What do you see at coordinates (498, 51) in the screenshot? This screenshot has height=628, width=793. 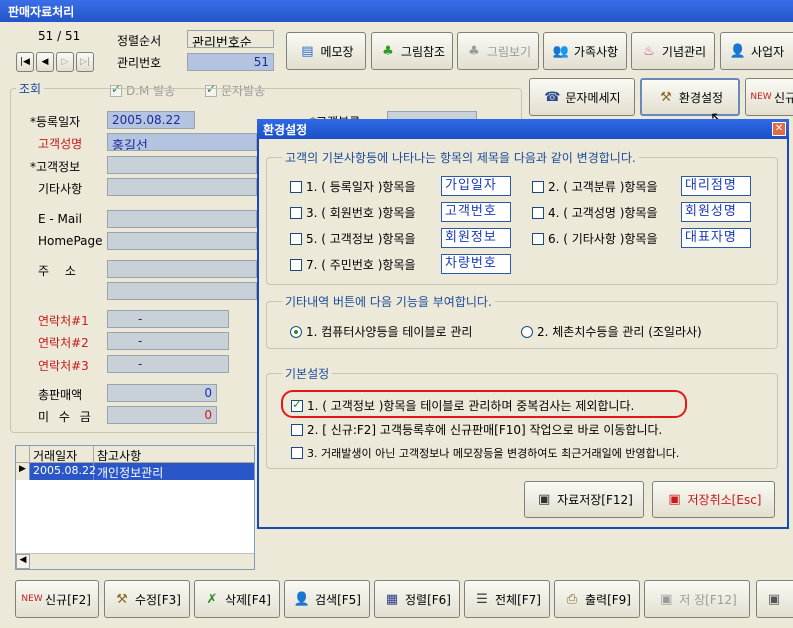 I see `picture-view-button: ♣ 그림보기` at bounding box center [498, 51].